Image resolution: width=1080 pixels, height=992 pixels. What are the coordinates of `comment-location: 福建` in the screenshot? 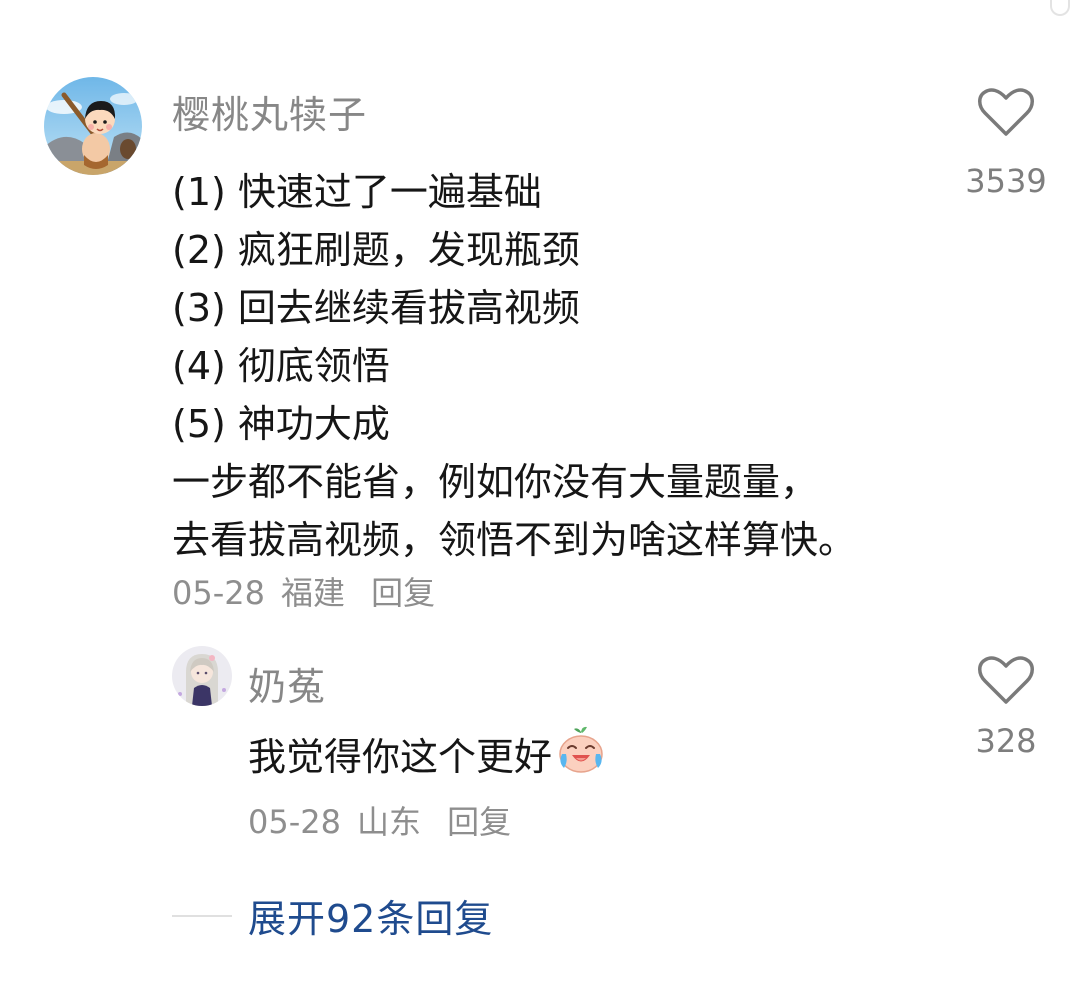 It's located at (312, 593).